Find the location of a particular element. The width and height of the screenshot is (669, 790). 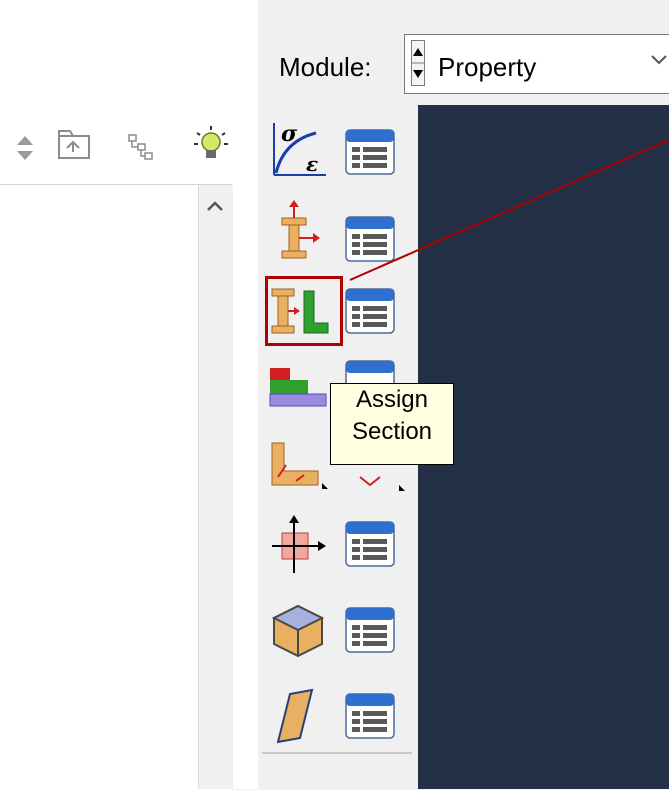

tooltip-line-1: Assign is located at coordinates (392, 399).